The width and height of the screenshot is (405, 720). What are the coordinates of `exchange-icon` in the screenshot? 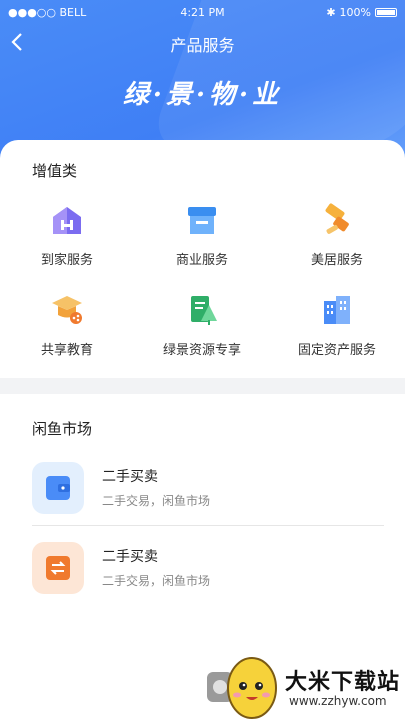 It's located at (58, 568).